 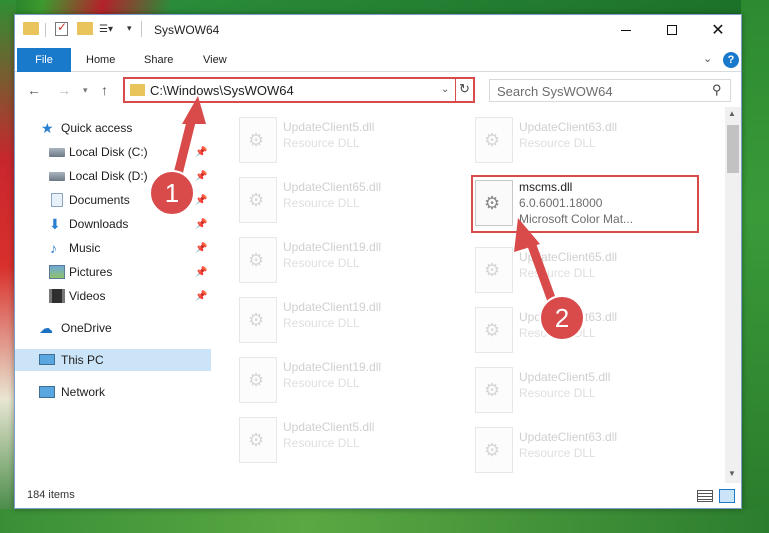 What do you see at coordinates (113, 224) in the screenshot?
I see `sidebar-item-downloads: ⬇ Downloads 📌` at bounding box center [113, 224].